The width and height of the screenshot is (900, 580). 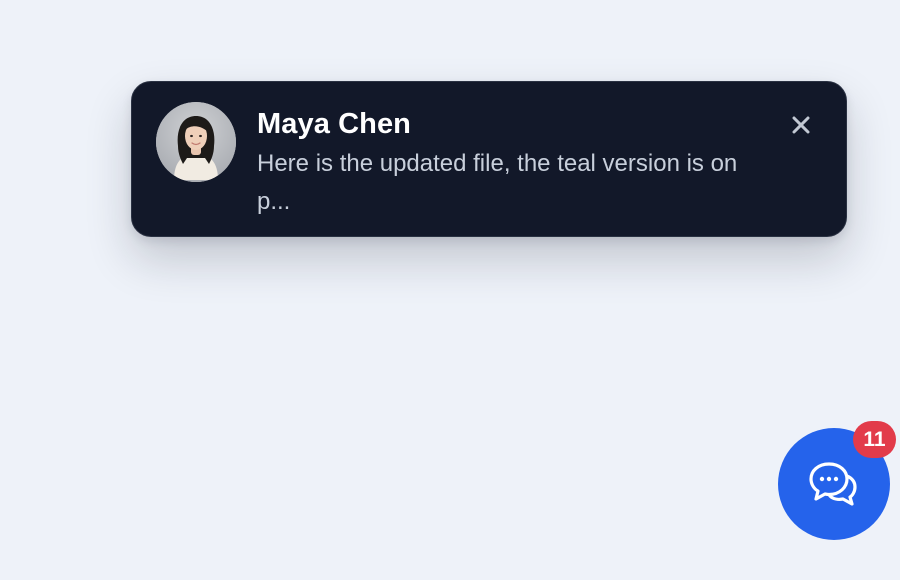 What do you see at coordinates (833, 484) in the screenshot?
I see `chat-bubbles-icon` at bounding box center [833, 484].